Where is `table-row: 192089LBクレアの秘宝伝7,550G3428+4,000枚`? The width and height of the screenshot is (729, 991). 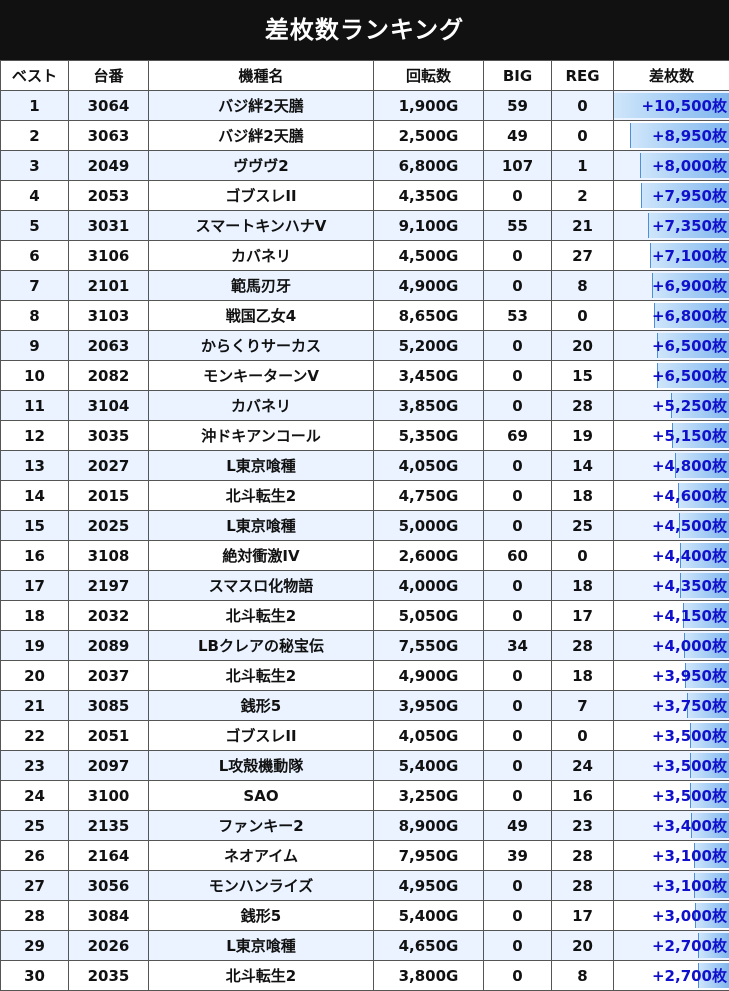
table-row: 192089LBクレアの秘宝伝7,550G3428+4,000枚 is located at coordinates (365, 646).